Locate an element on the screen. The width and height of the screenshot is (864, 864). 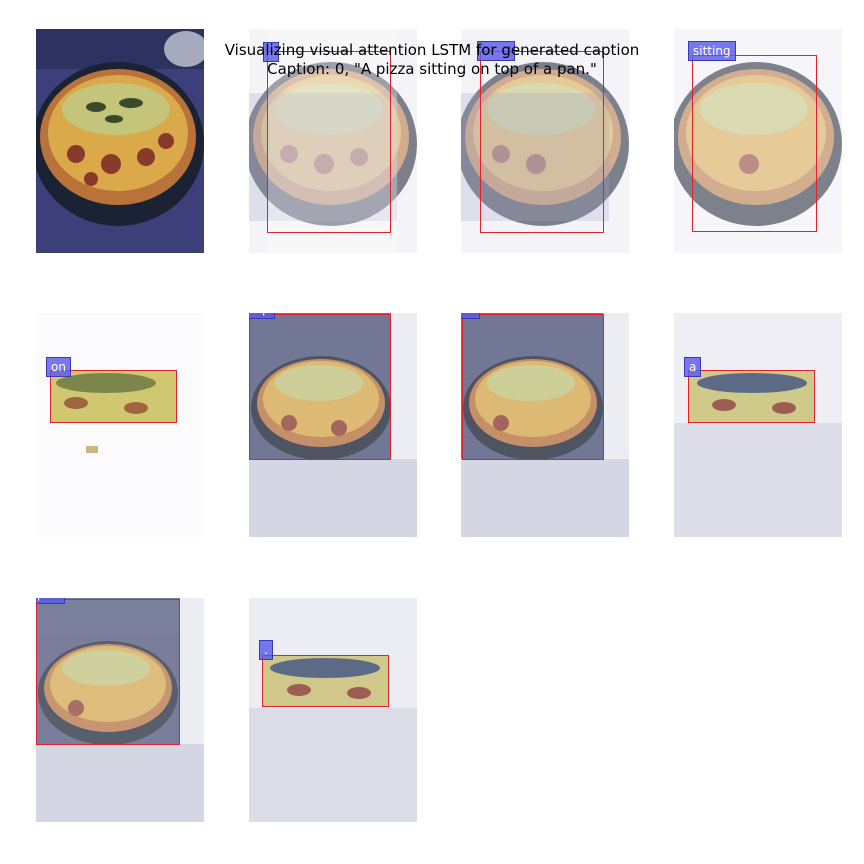
original-image-panel is located at coordinates (120, 141).